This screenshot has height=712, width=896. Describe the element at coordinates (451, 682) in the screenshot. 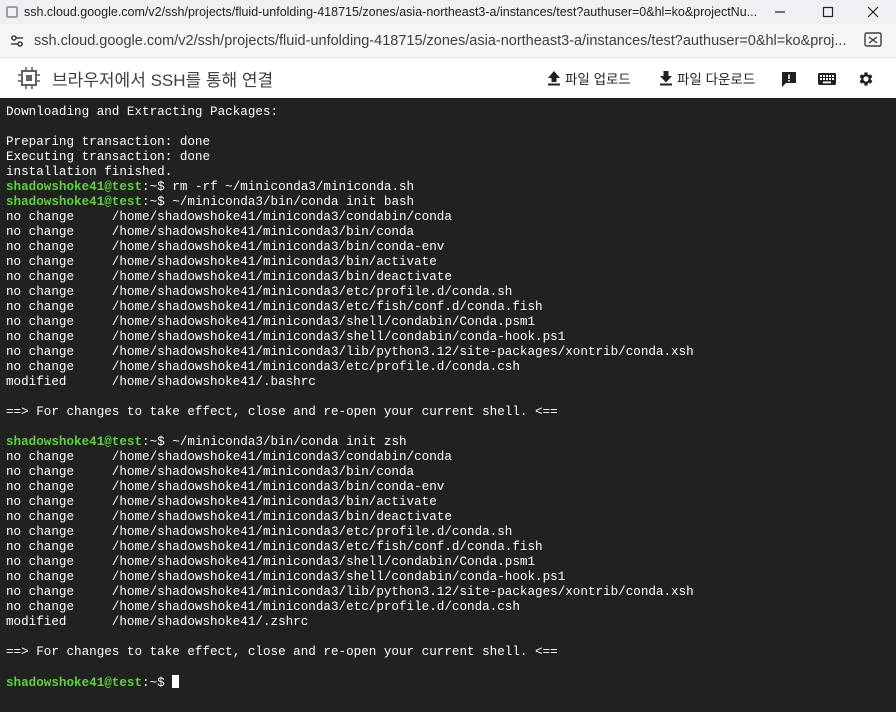

I see `terminal-command-line: shadowshoke41@test:~$` at that location.